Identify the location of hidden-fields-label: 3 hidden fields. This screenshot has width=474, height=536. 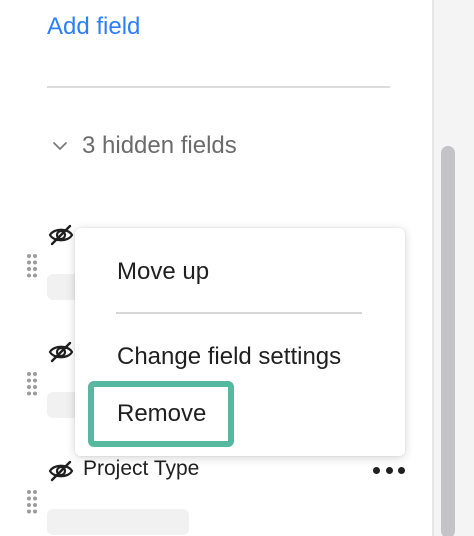
(159, 145).